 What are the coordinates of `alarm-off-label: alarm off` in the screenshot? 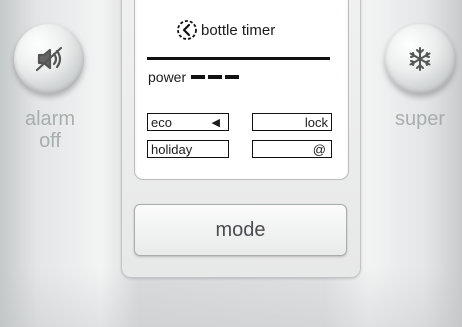 It's located at (50, 130).